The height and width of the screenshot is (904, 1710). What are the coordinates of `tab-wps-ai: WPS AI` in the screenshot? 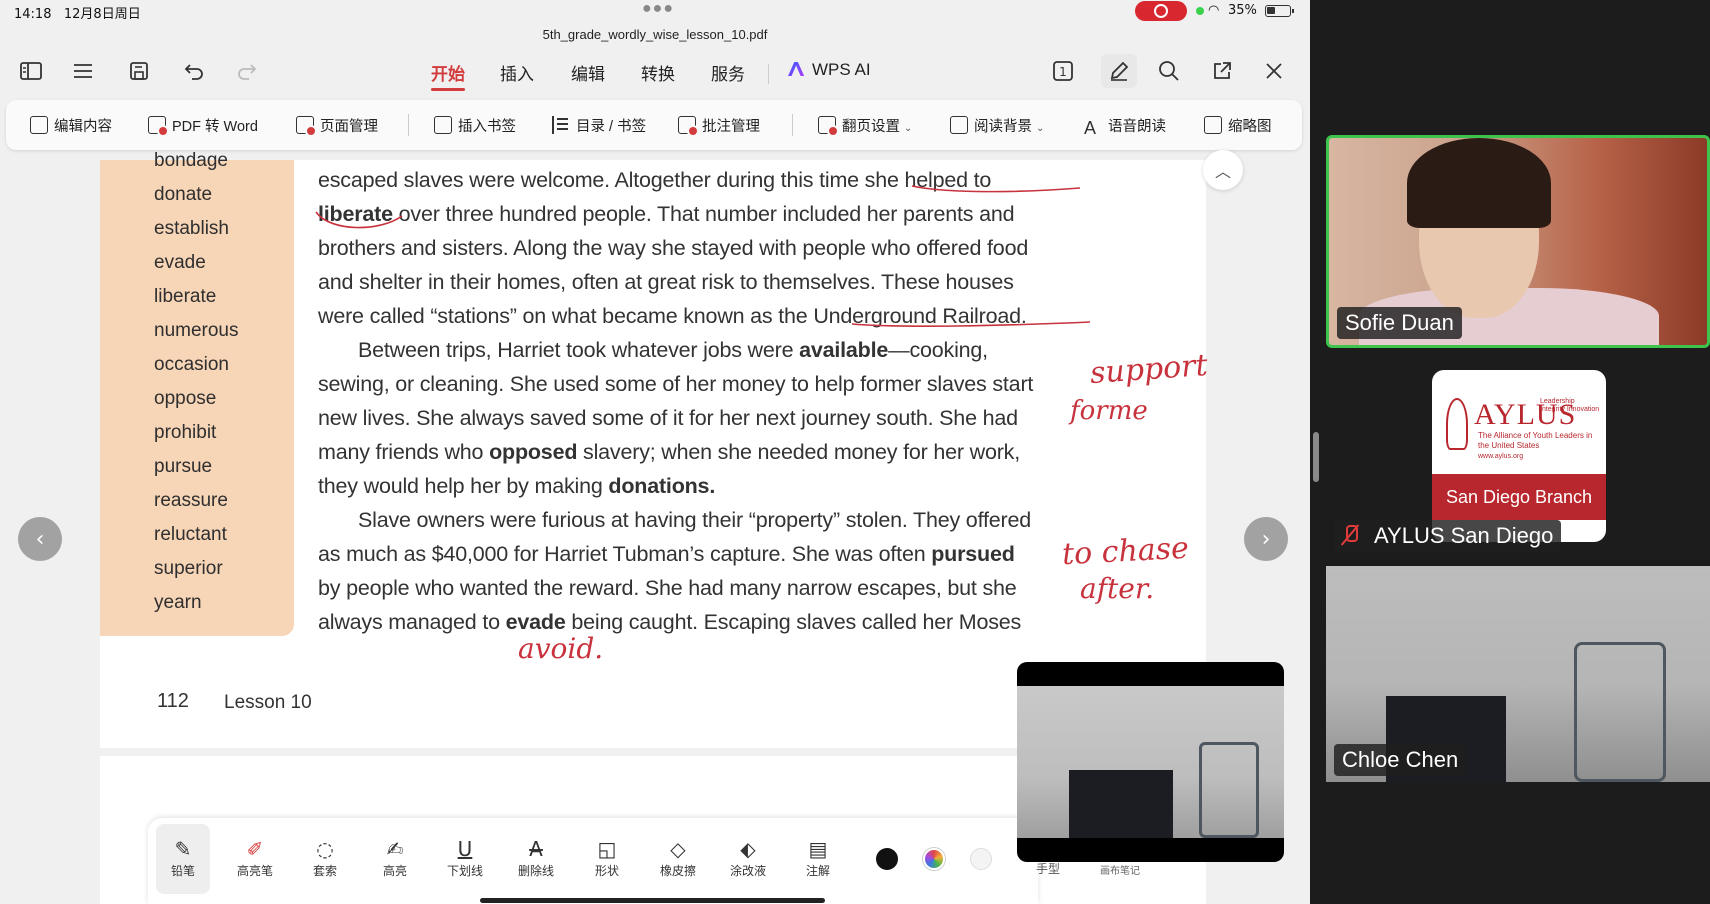 It's located at (829, 70).